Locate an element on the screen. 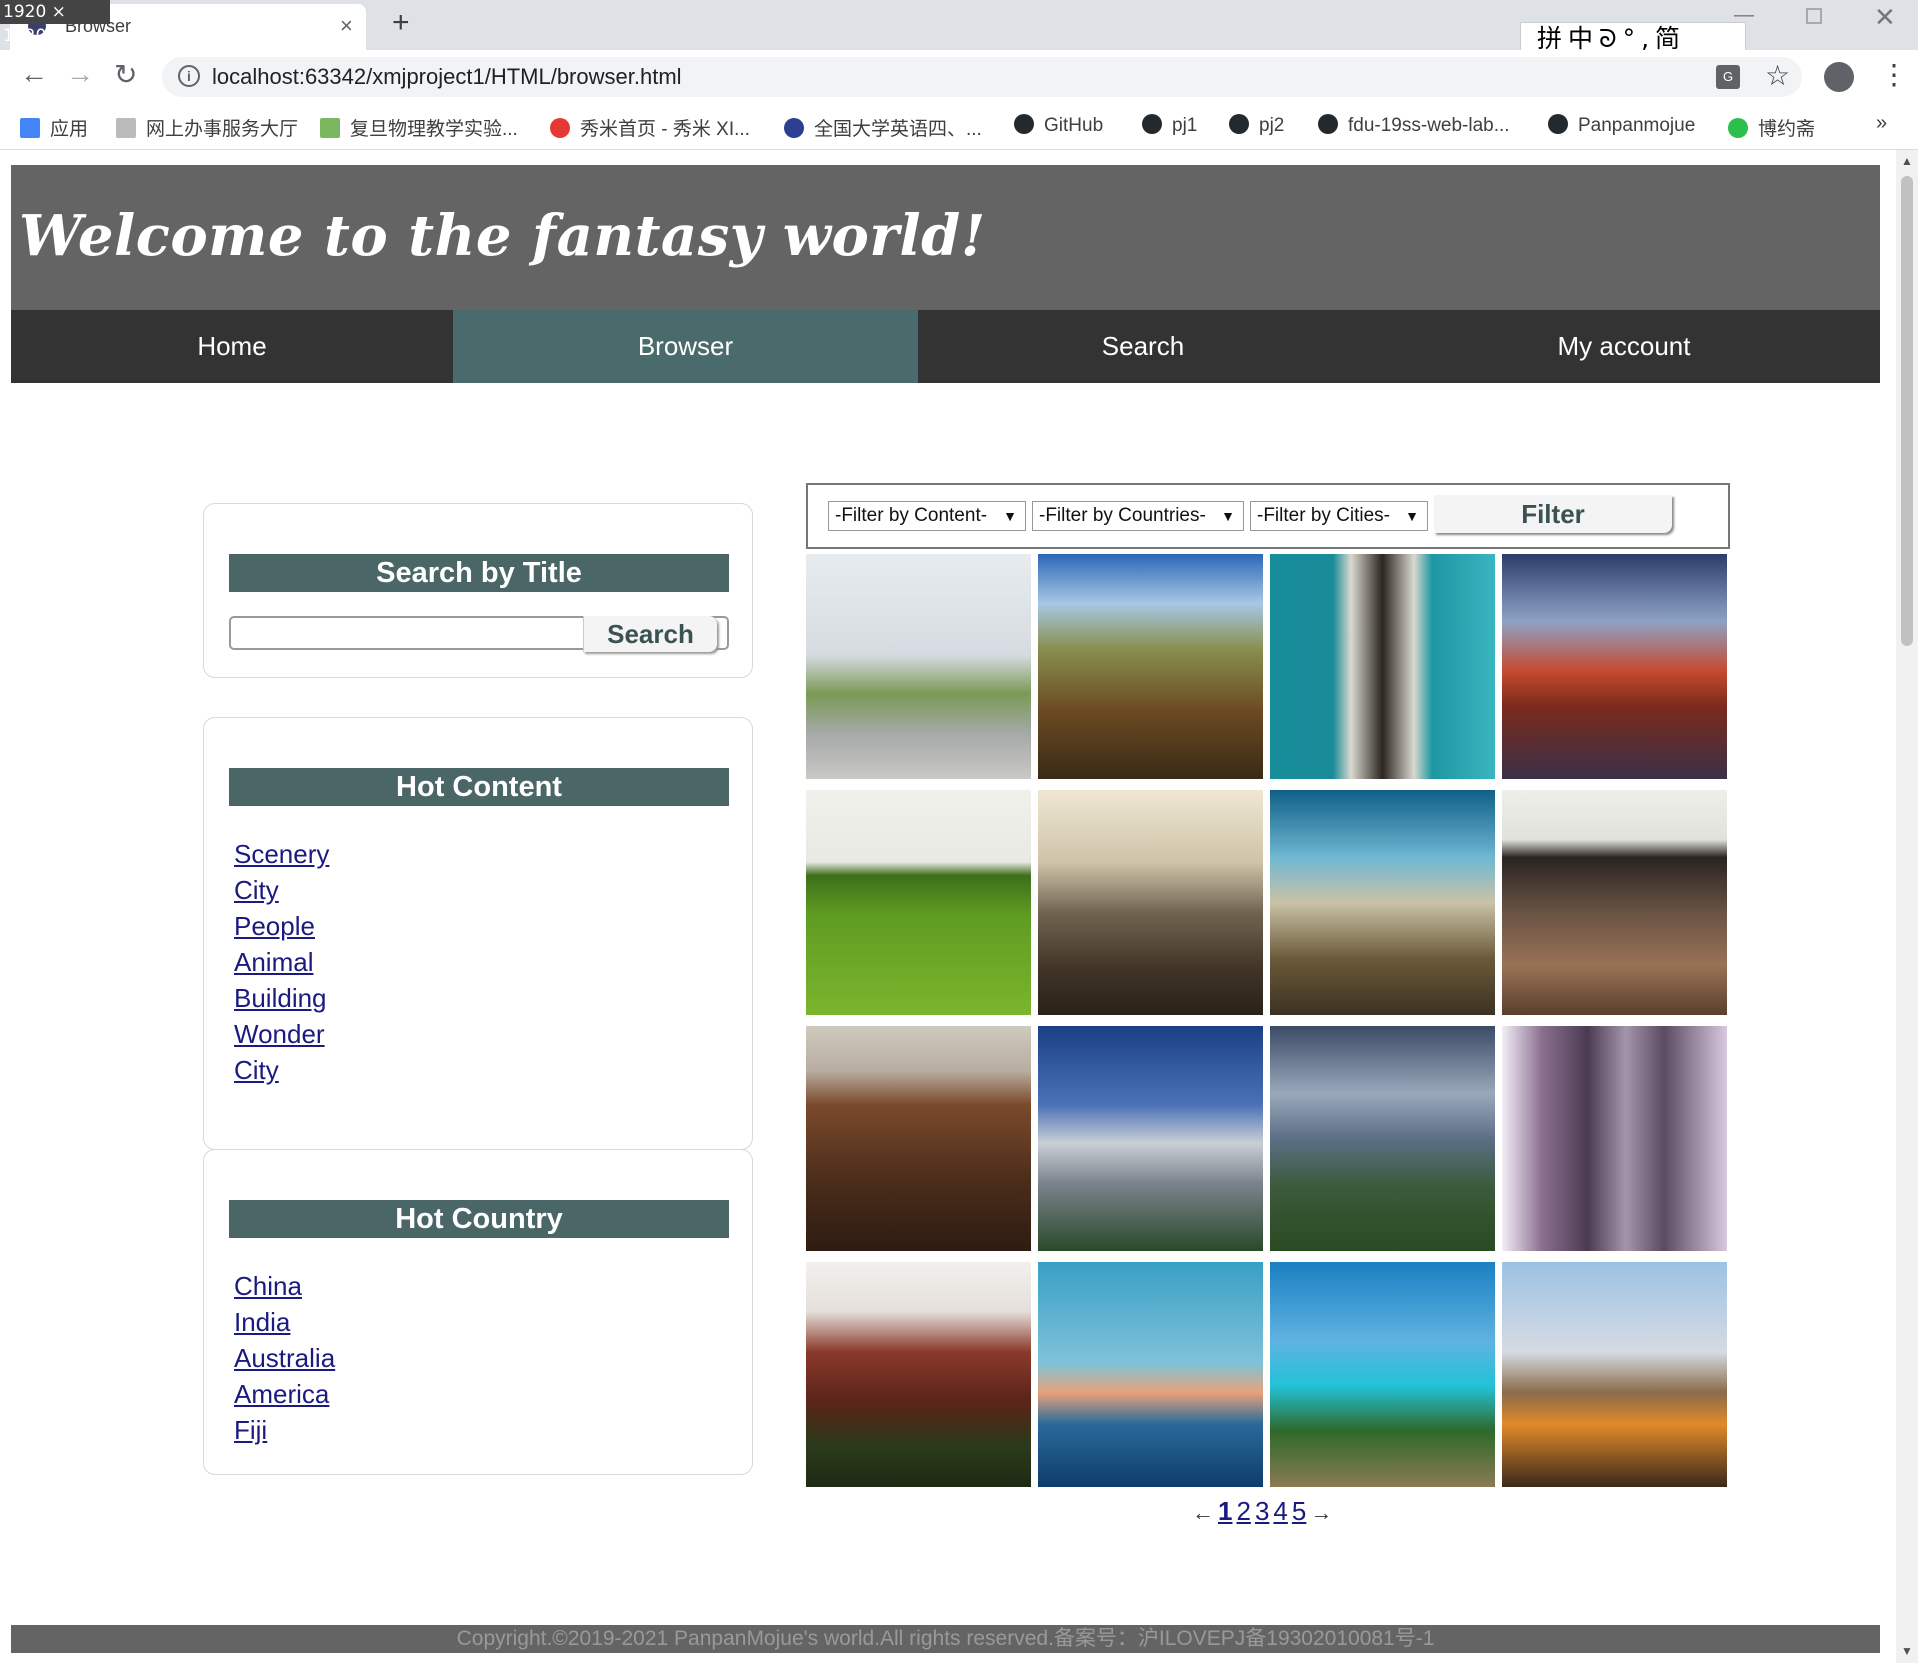 The width and height of the screenshot is (1918, 1663). hot-country-link: Fiji is located at coordinates (250, 1430).